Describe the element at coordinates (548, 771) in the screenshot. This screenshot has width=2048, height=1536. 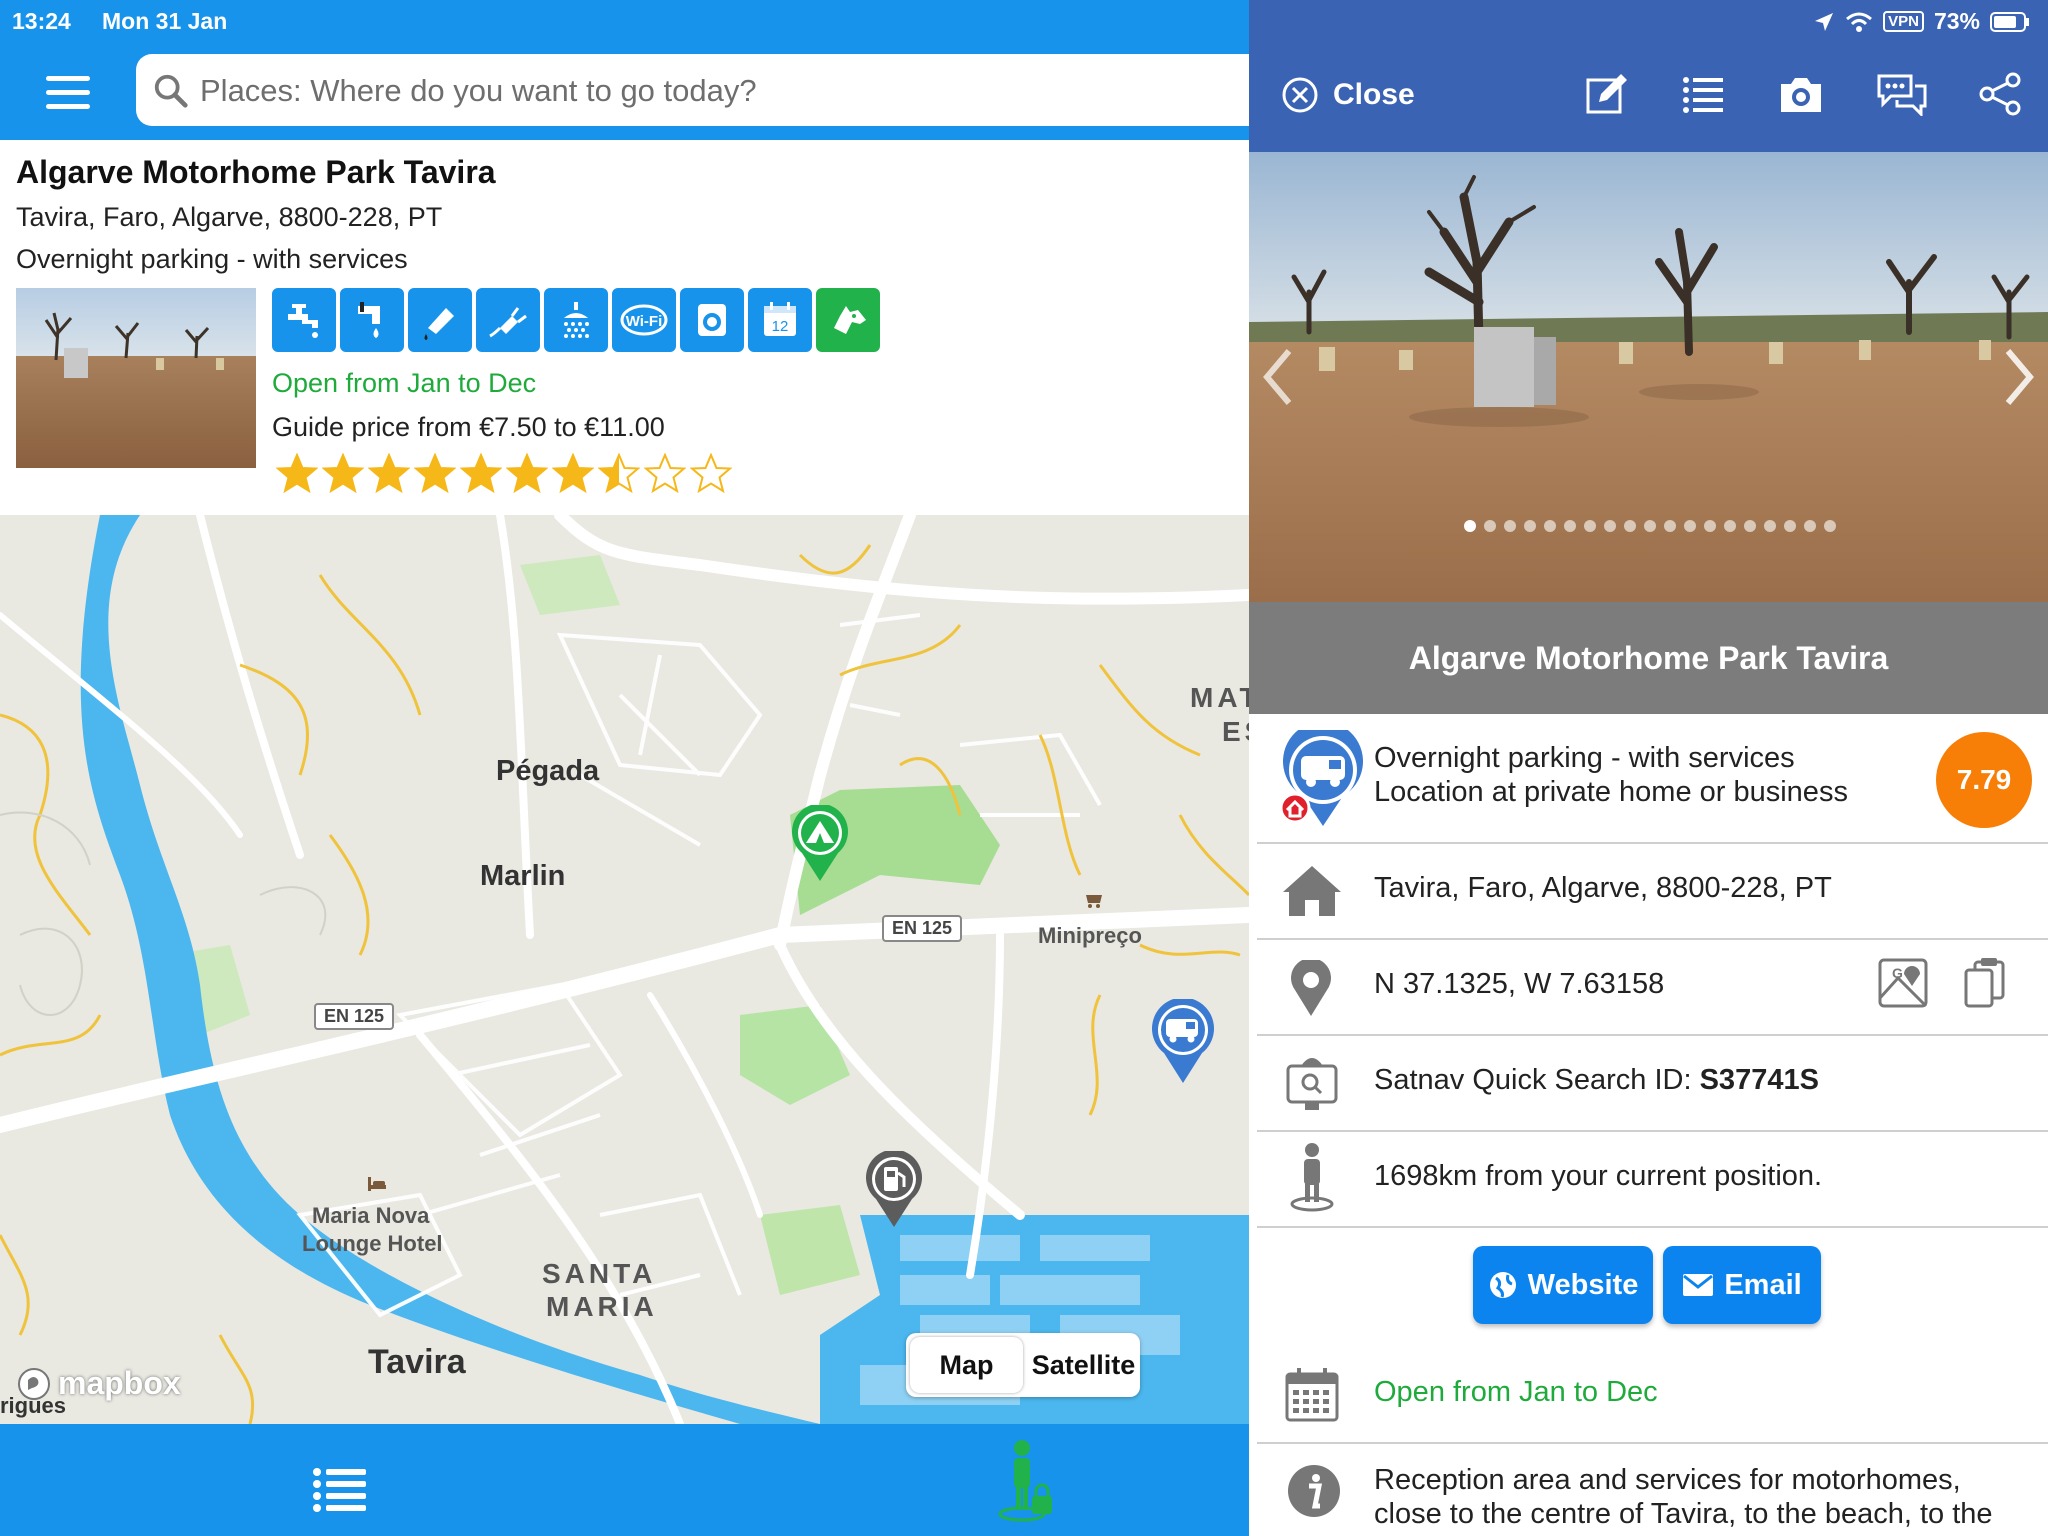
I see `map-label-pegada: Pégada` at that location.